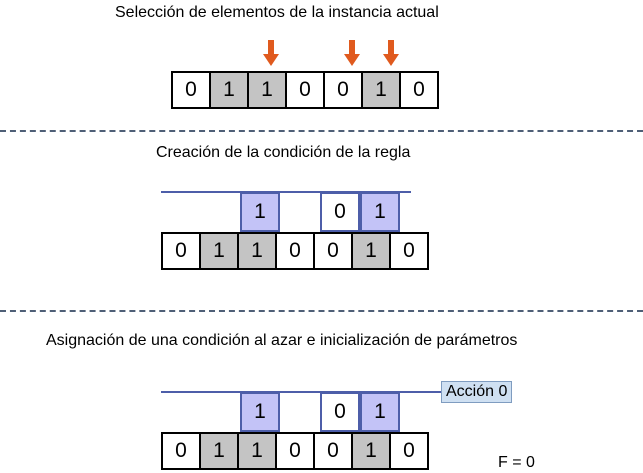 The width and height of the screenshot is (643, 473). What do you see at coordinates (302, 392) in the screenshot?
I see `condition-line` at bounding box center [302, 392].